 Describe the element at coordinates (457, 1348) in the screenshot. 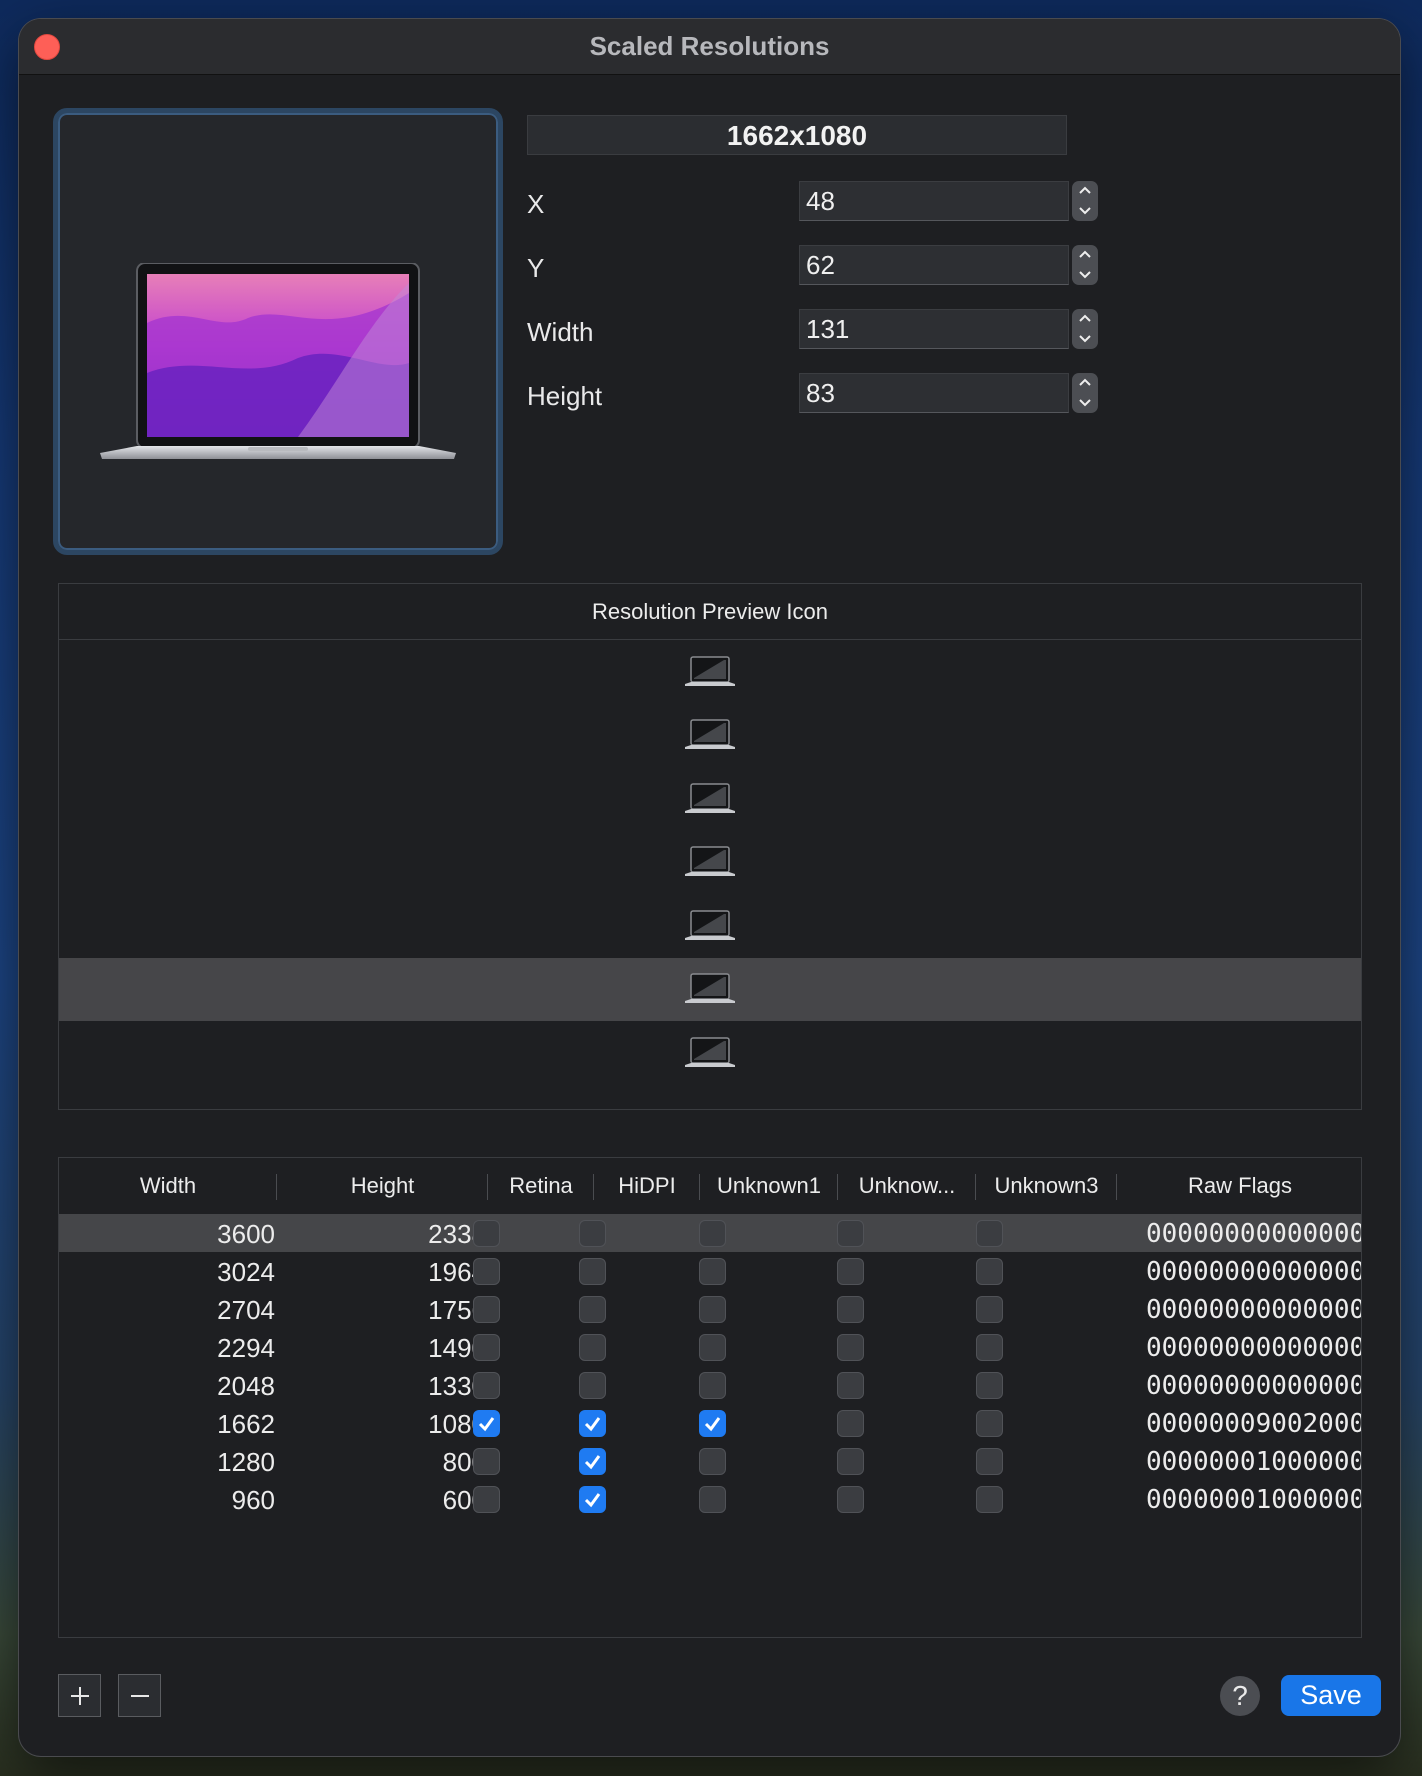

I see `cell-height: 1490` at that location.